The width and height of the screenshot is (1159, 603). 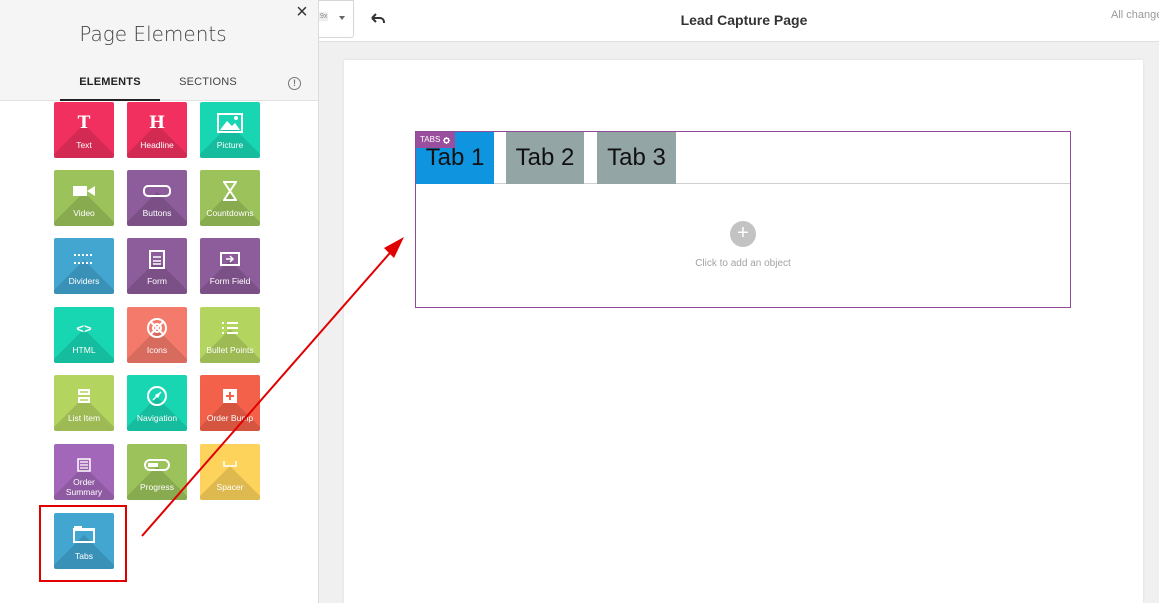 What do you see at coordinates (157, 418) in the screenshot?
I see `tile-label: Navigation` at bounding box center [157, 418].